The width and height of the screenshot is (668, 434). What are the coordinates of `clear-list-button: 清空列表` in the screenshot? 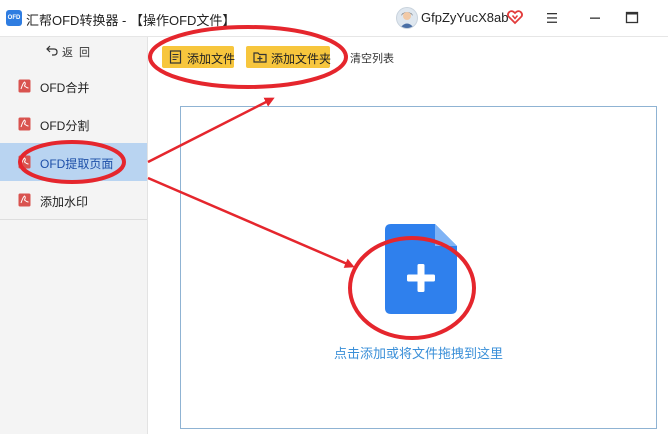 It's located at (372, 58).